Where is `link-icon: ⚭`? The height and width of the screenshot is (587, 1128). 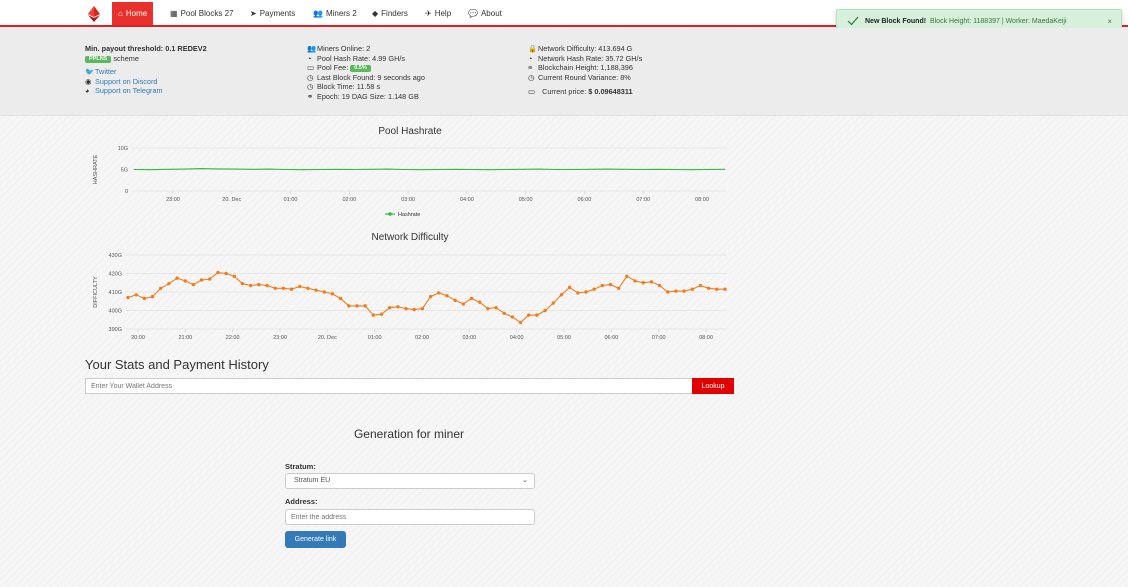 link-icon: ⚭ is located at coordinates (310, 96).